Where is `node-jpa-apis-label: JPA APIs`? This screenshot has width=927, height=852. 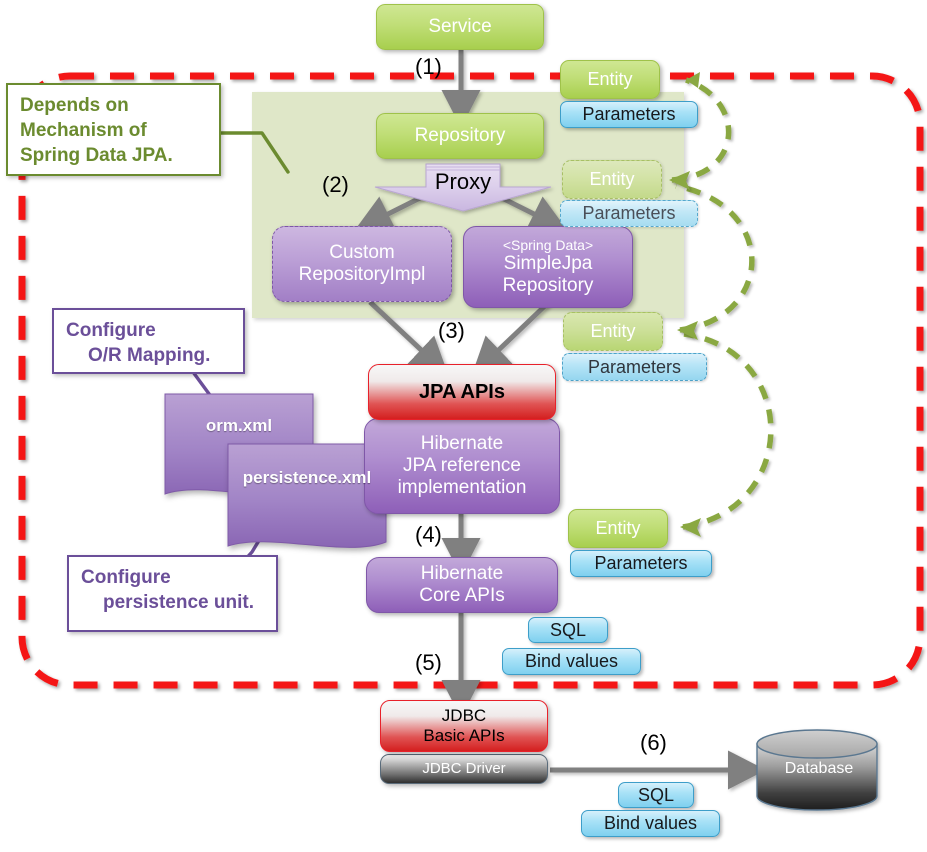 node-jpa-apis-label: JPA APIs is located at coordinates (462, 391).